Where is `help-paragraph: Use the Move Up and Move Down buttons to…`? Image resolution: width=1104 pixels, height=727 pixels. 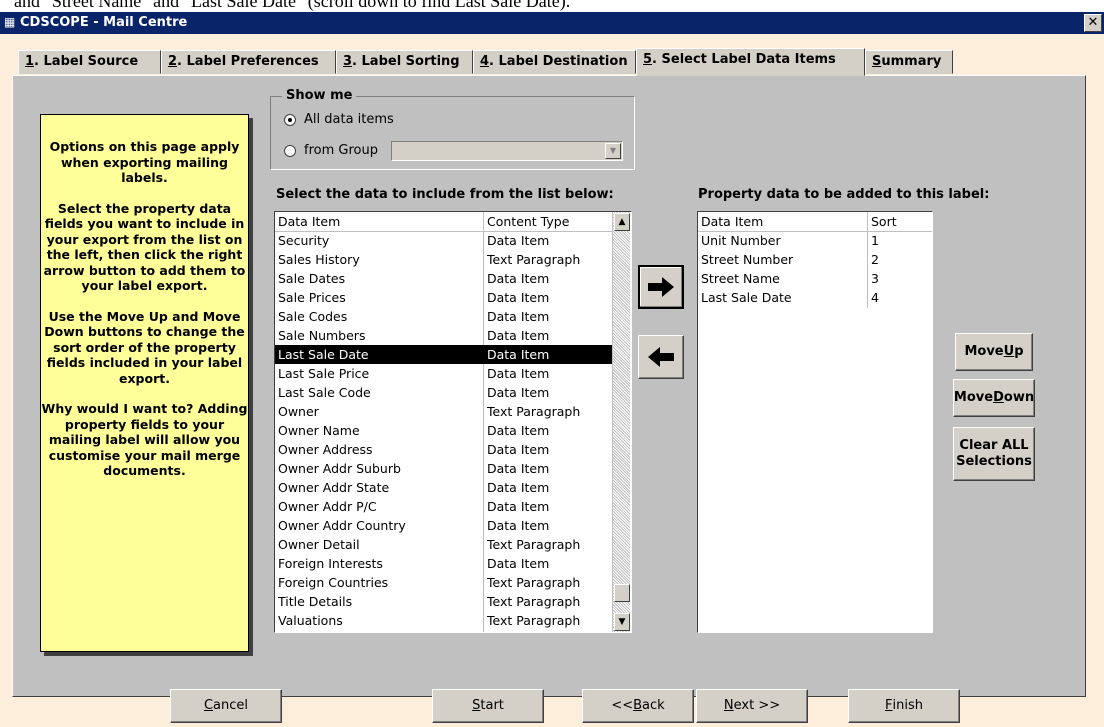
help-paragraph: Use the Move Up and Move Down buttons to… is located at coordinates (144, 347).